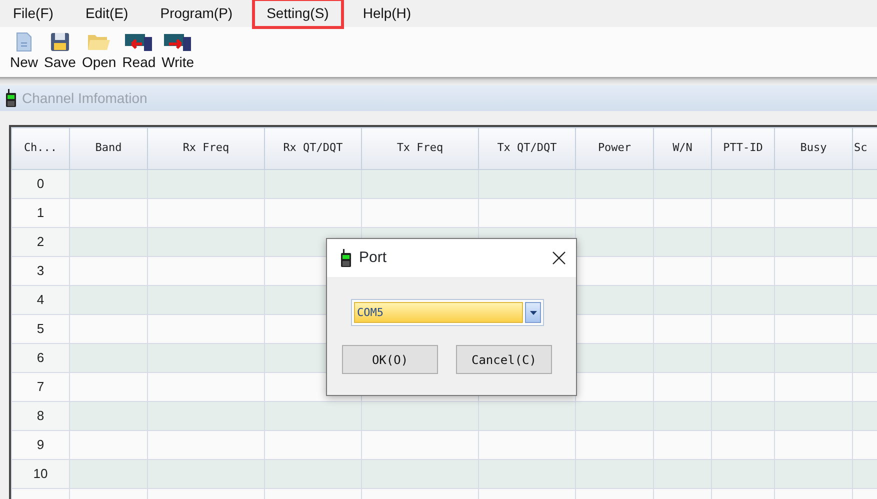 The image size is (877, 499). What do you see at coordinates (390, 359) in the screenshot?
I see `dialog-button: OK(O)` at bounding box center [390, 359].